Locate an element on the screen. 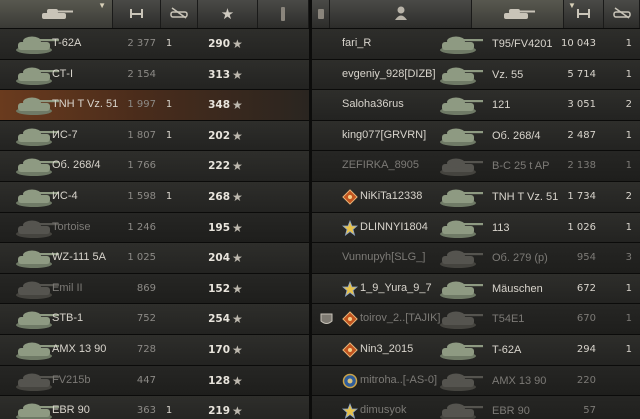 This screenshot has width=640, height=419. damage-value: 254 is located at coordinates (219, 319).